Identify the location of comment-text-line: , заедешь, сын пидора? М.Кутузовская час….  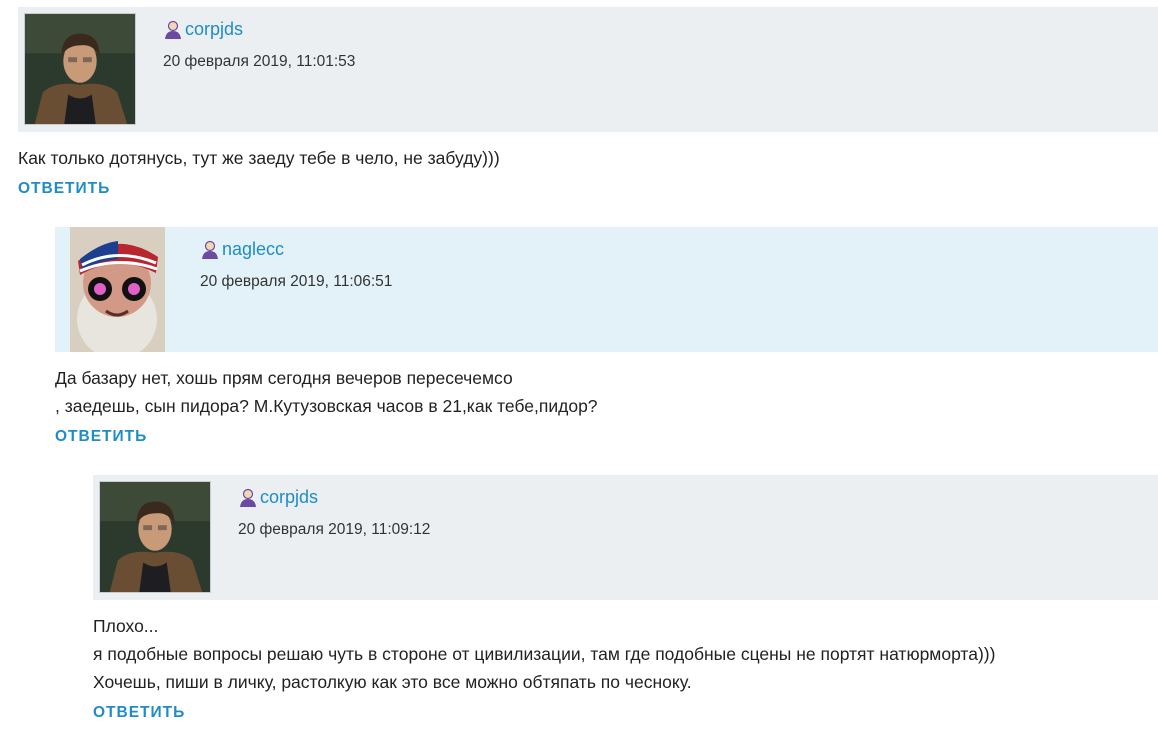
(326, 406).